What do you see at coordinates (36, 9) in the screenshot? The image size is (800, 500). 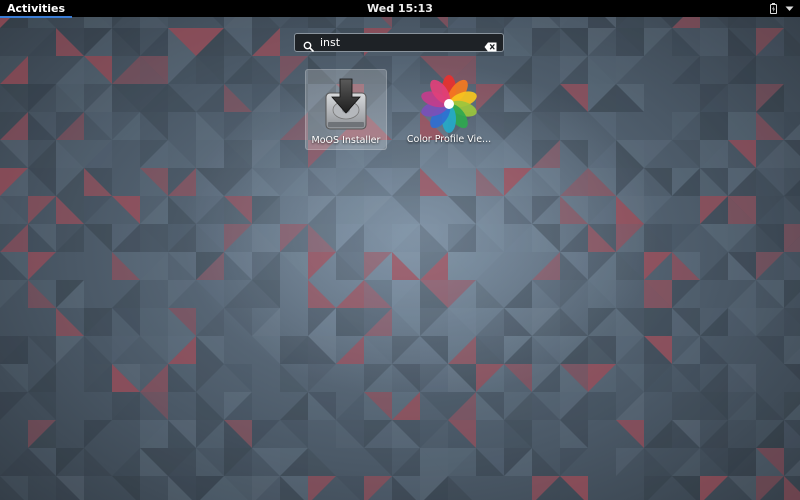 I see `activities-button: Activities` at bounding box center [36, 9].